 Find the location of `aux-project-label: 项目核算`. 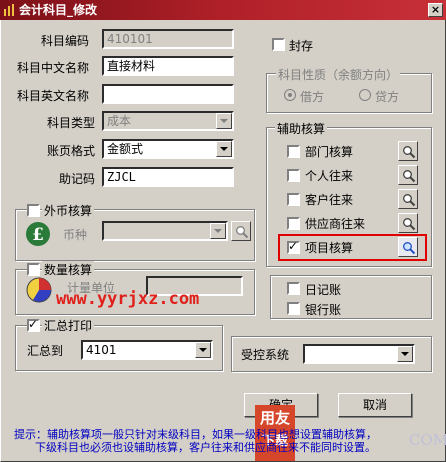

aux-project-label: 项目核算 is located at coordinates (329, 248).